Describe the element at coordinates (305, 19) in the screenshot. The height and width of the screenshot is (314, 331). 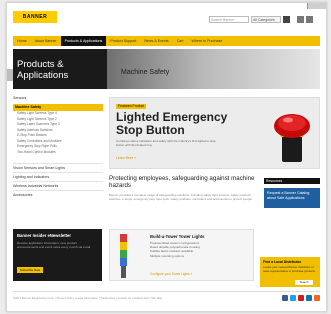
I see `header-icons` at that location.